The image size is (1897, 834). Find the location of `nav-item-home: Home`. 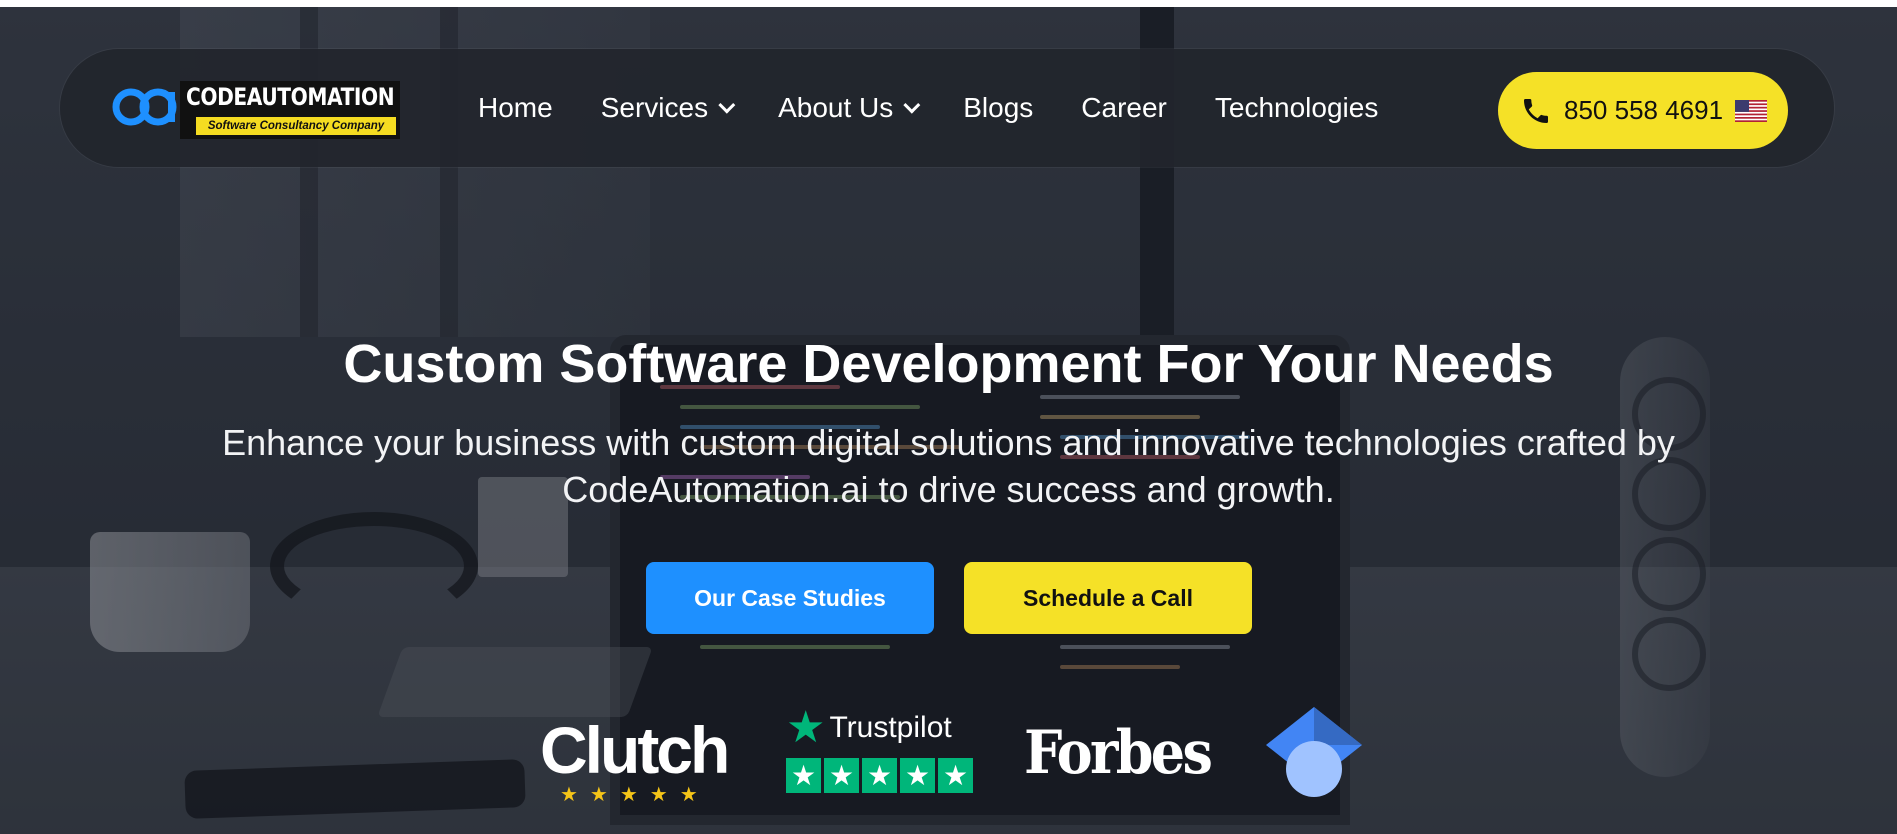

nav-item-home: Home is located at coordinates (515, 108).